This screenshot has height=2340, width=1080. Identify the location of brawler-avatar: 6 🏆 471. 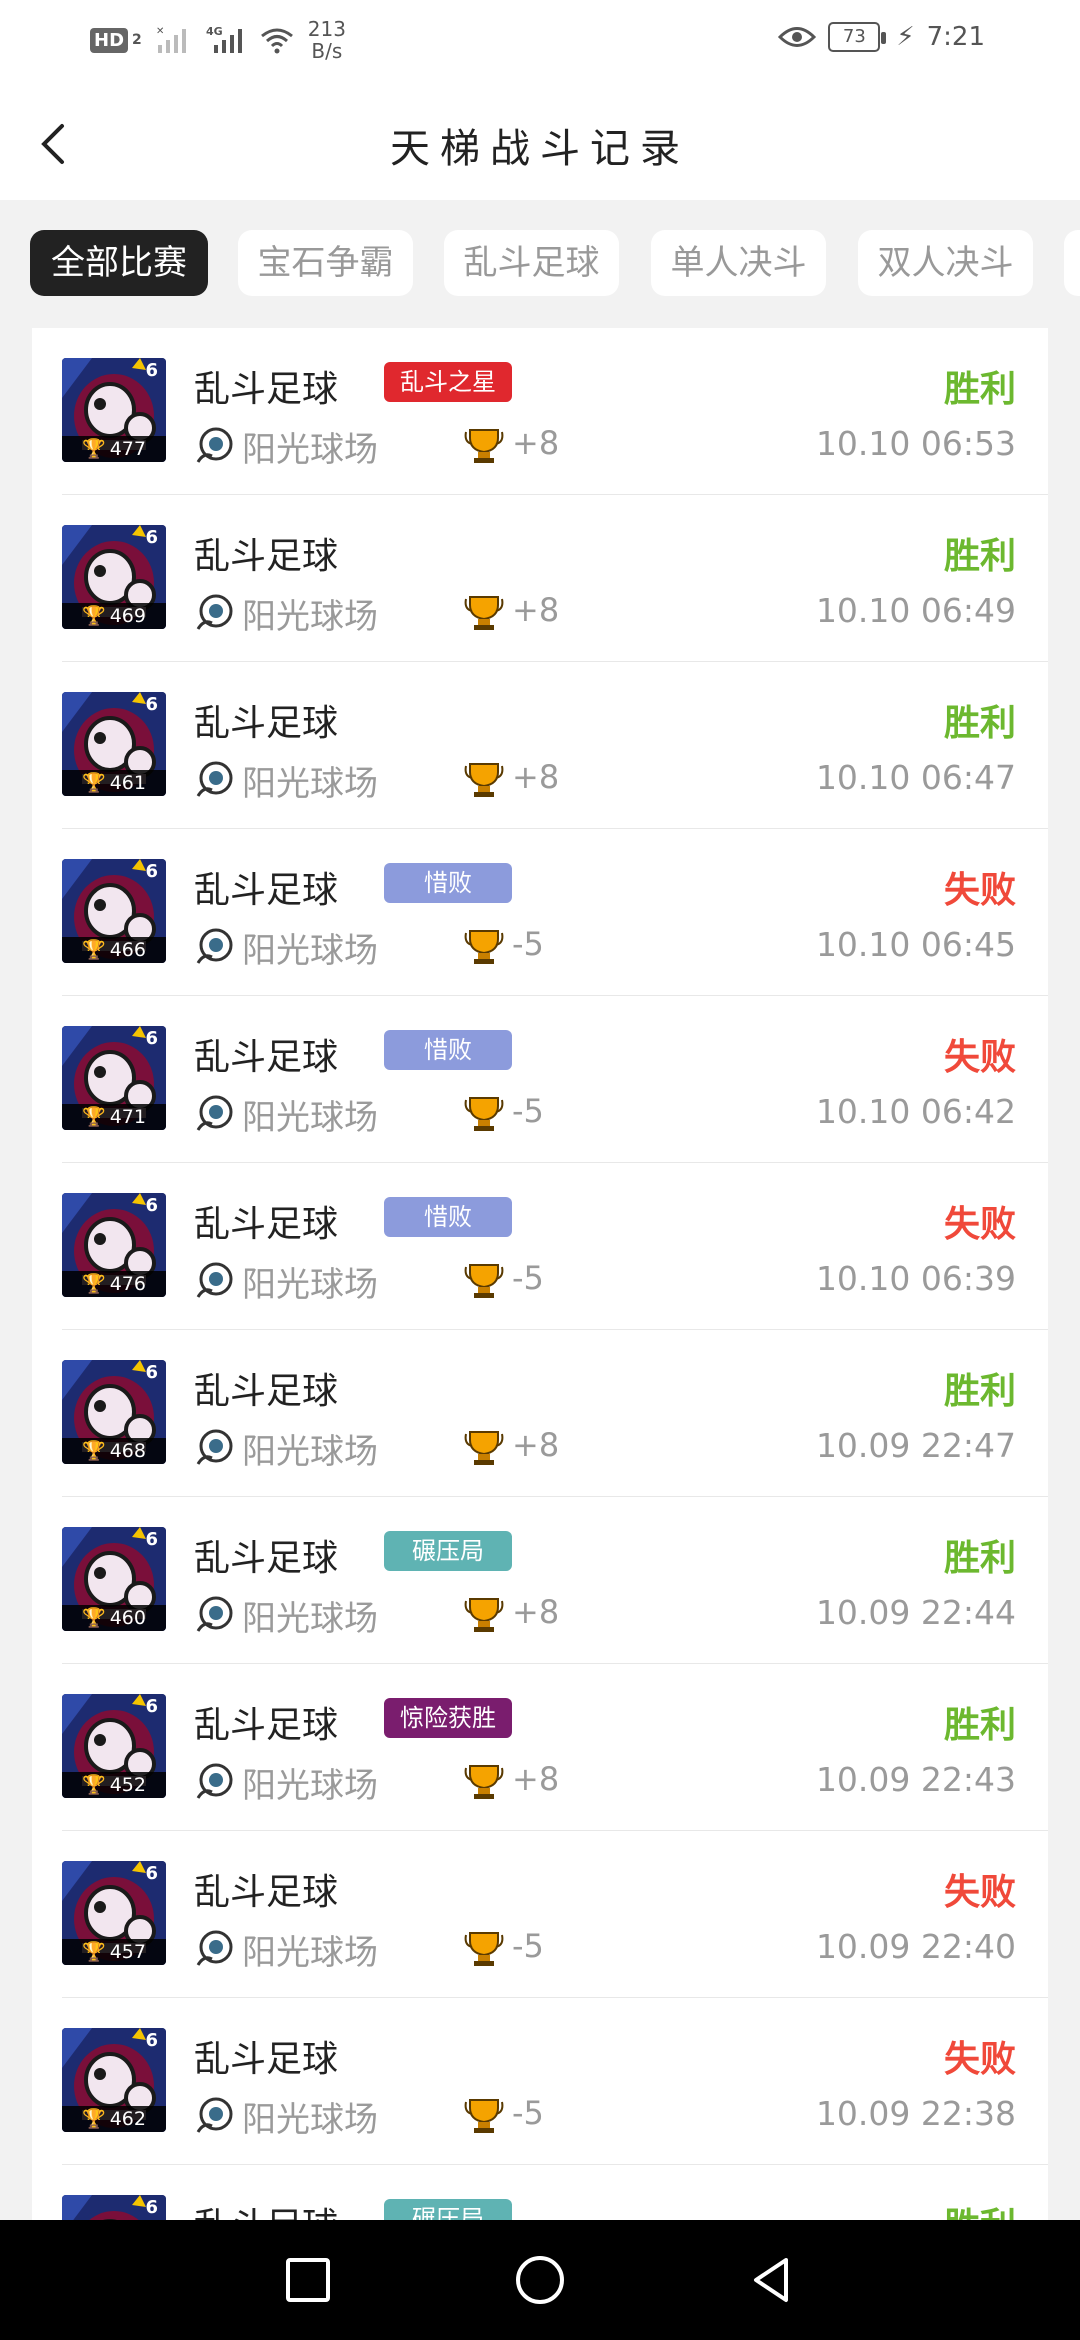
(114, 1078).